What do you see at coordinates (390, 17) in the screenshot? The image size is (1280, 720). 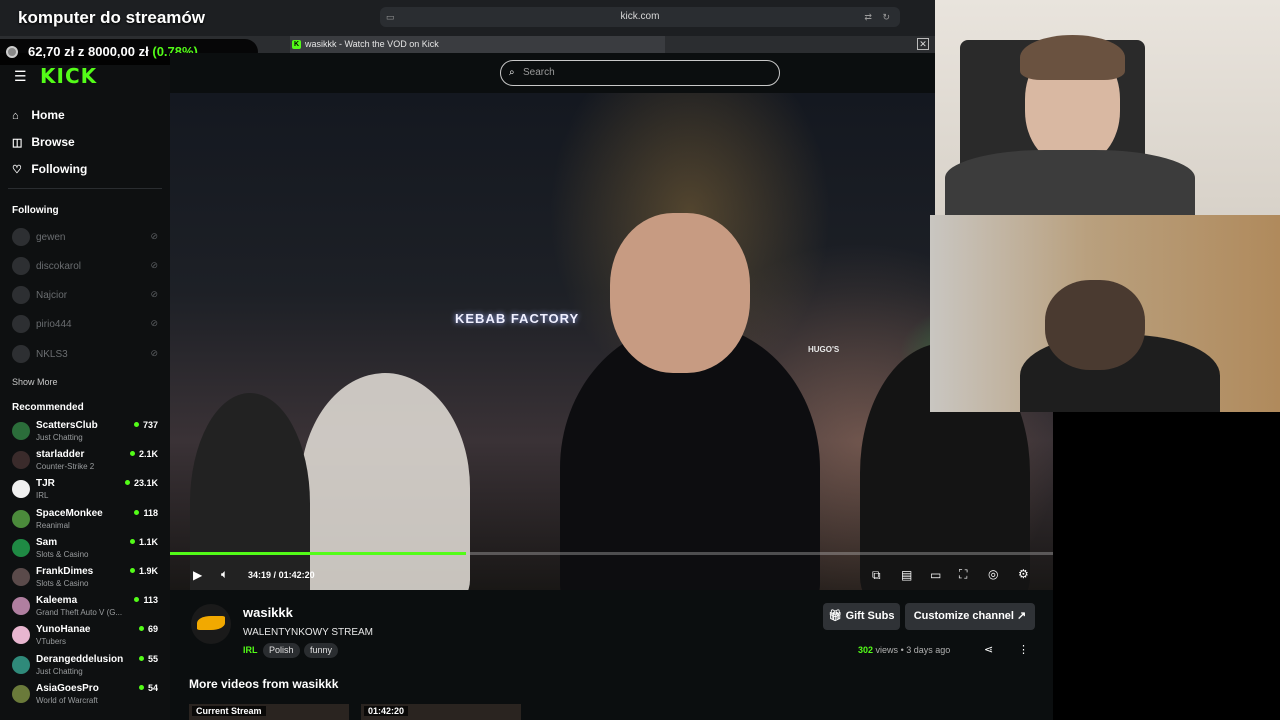 I see `page-icon: ▭` at bounding box center [390, 17].